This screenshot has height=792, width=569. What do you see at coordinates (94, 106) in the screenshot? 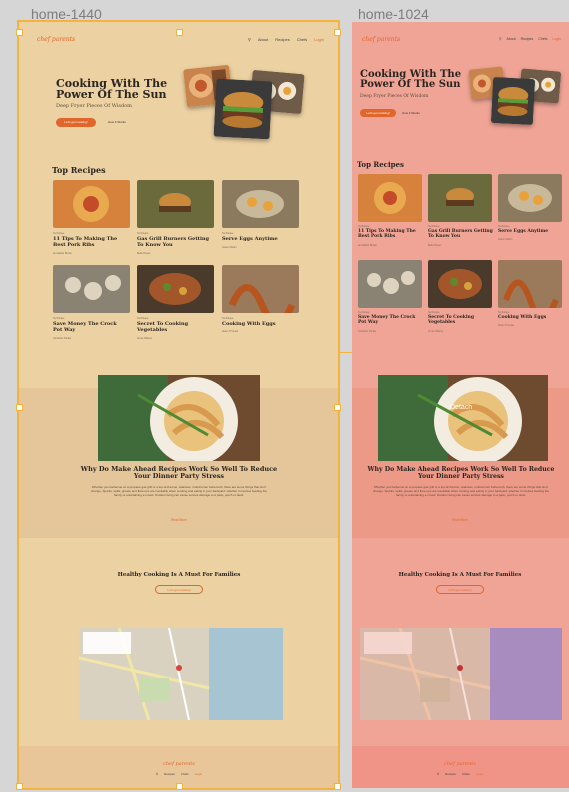
I see `hero-subtitle: Deep Fryer Pieces Of Wisdom` at bounding box center [94, 106].